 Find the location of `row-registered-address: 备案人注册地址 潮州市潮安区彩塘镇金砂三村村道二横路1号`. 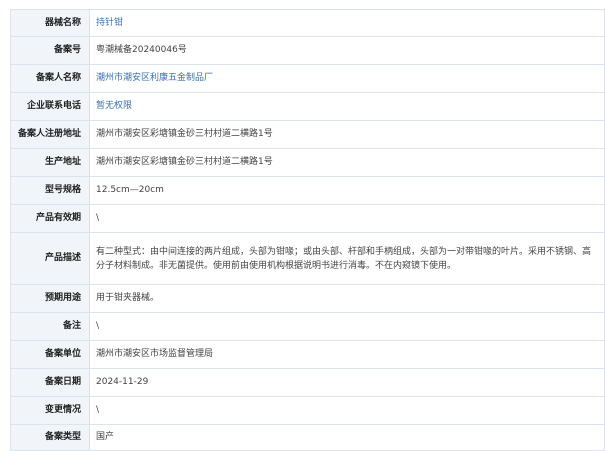

row-registered-address: 备案人注册地址 潮州市潮安区彩塘镇金砂三村村道二横路1号 is located at coordinates (307, 134).